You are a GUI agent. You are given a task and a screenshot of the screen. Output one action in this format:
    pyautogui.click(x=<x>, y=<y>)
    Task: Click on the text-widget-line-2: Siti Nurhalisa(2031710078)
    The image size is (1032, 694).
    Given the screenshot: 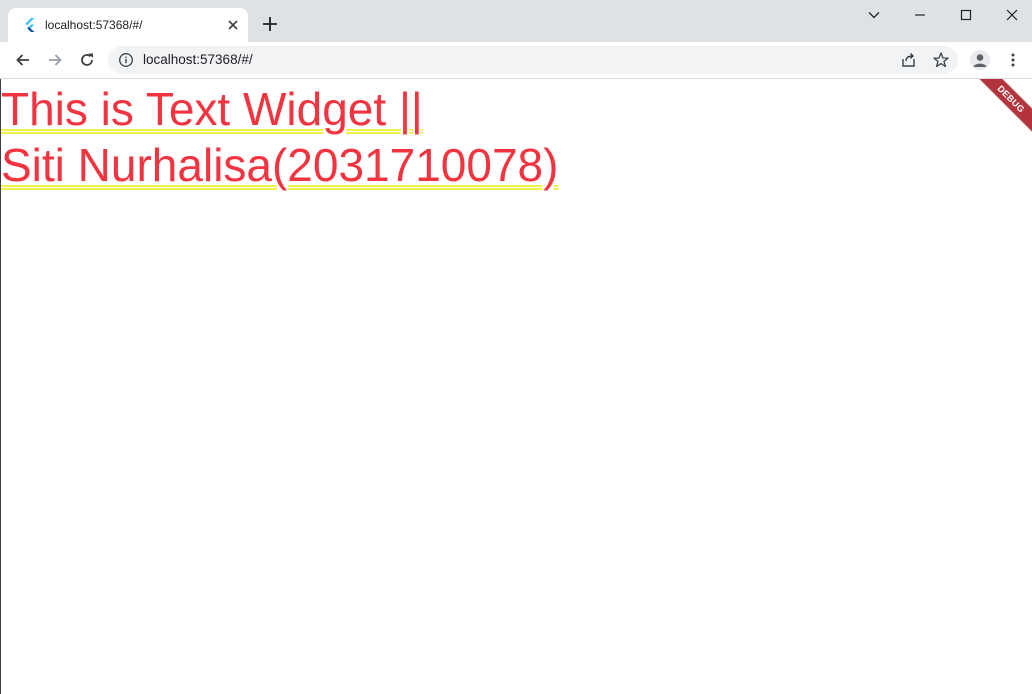 What is the action you would take?
    pyautogui.click(x=280, y=165)
    